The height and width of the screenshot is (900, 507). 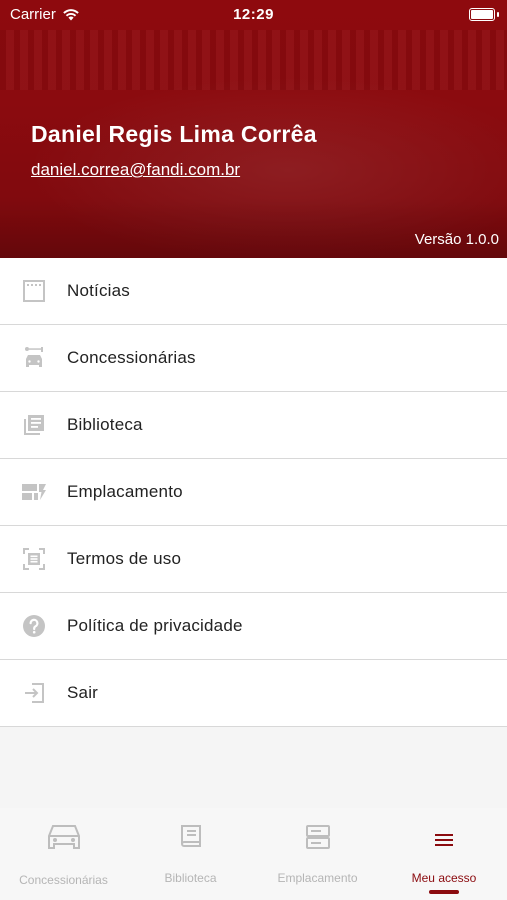 I want to click on user-email-link: daniel.correa@fandi.com.br, so click(x=135, y=170).